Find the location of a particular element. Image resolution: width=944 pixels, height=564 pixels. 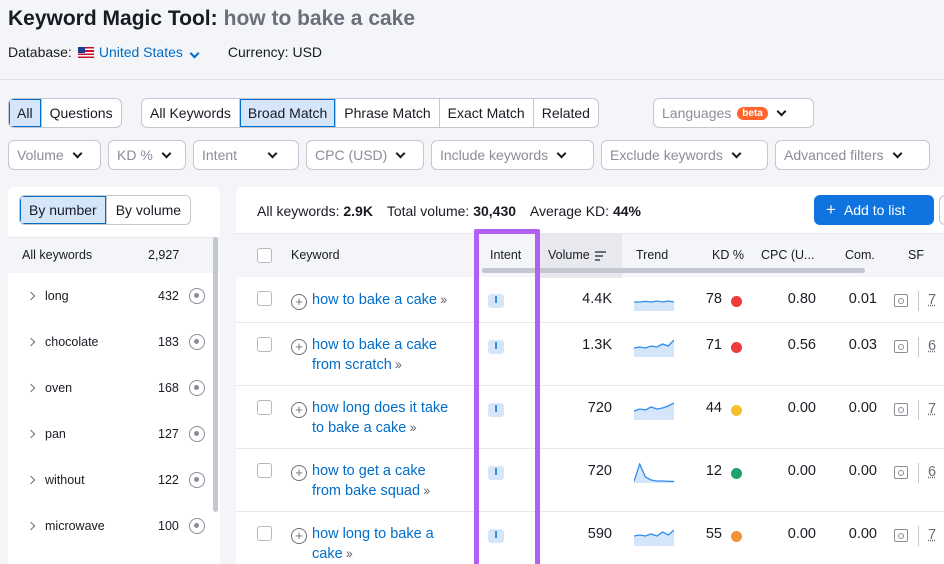

filter-include-keywords: Include keywords is located at coordinates (512, 155).